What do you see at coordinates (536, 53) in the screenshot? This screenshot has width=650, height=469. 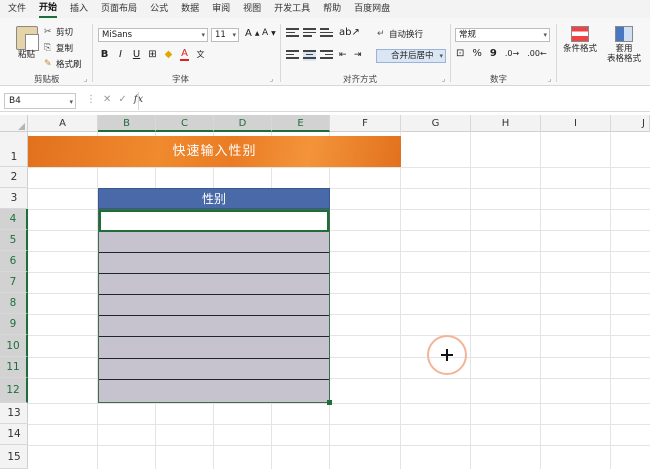 I see `decrease-decimal-icon: .00←` at bounding box center [536, 53].